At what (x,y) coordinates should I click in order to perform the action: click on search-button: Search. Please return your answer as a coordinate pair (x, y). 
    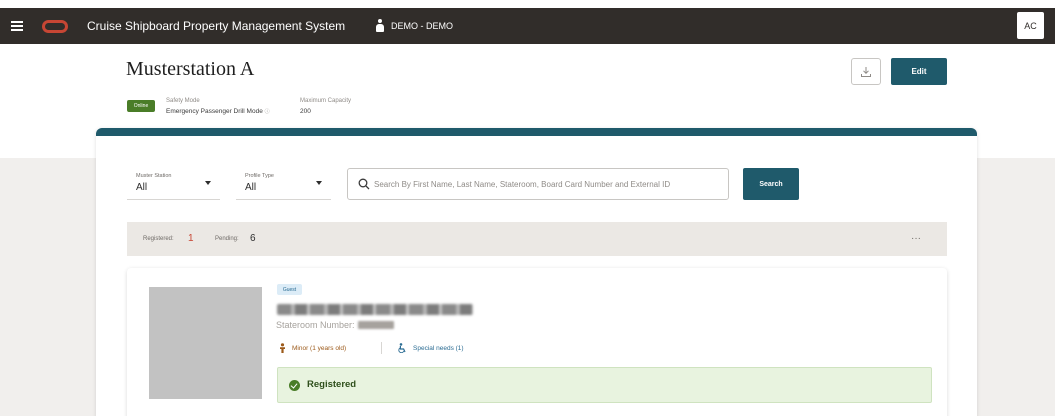
    Looking at the image, I should click on (771, 184).